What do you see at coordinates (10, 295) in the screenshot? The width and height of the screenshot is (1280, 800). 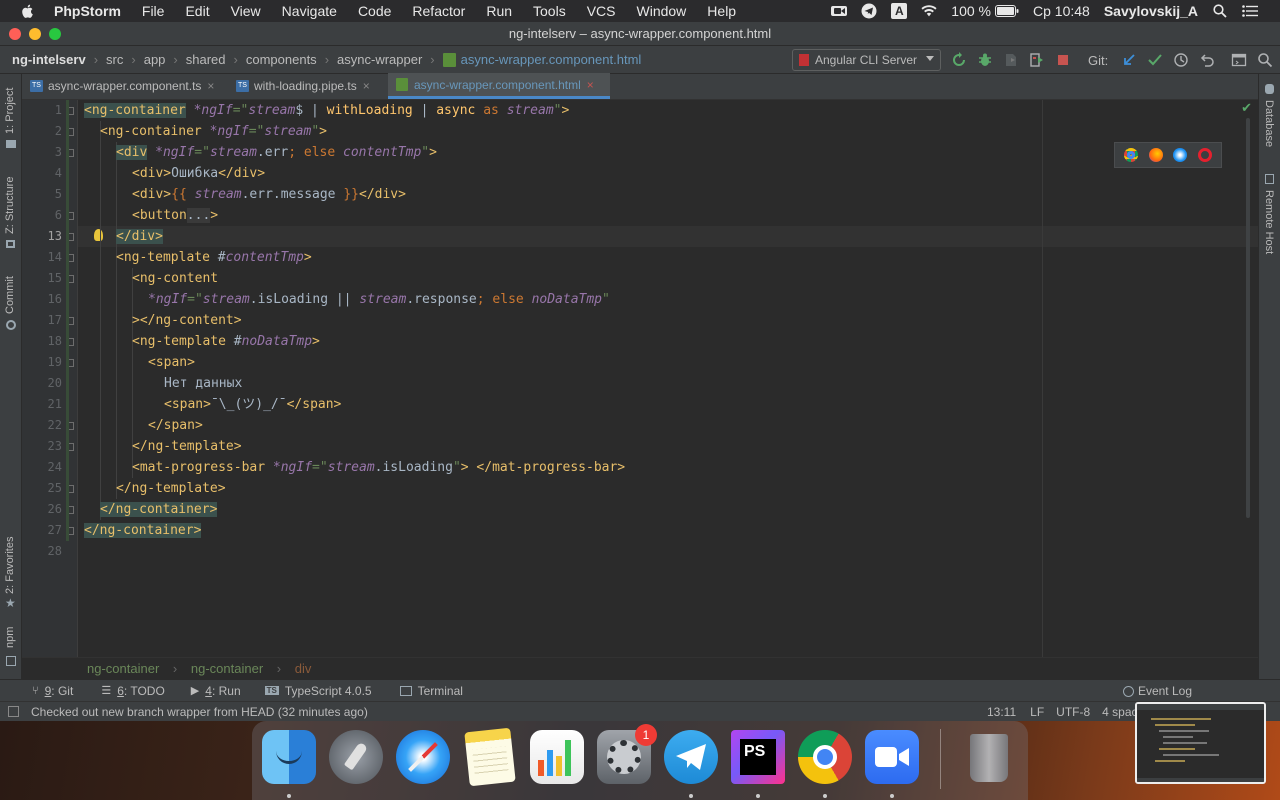 I see `commit-tool-button: Commit` at bounding box center [10, 295].